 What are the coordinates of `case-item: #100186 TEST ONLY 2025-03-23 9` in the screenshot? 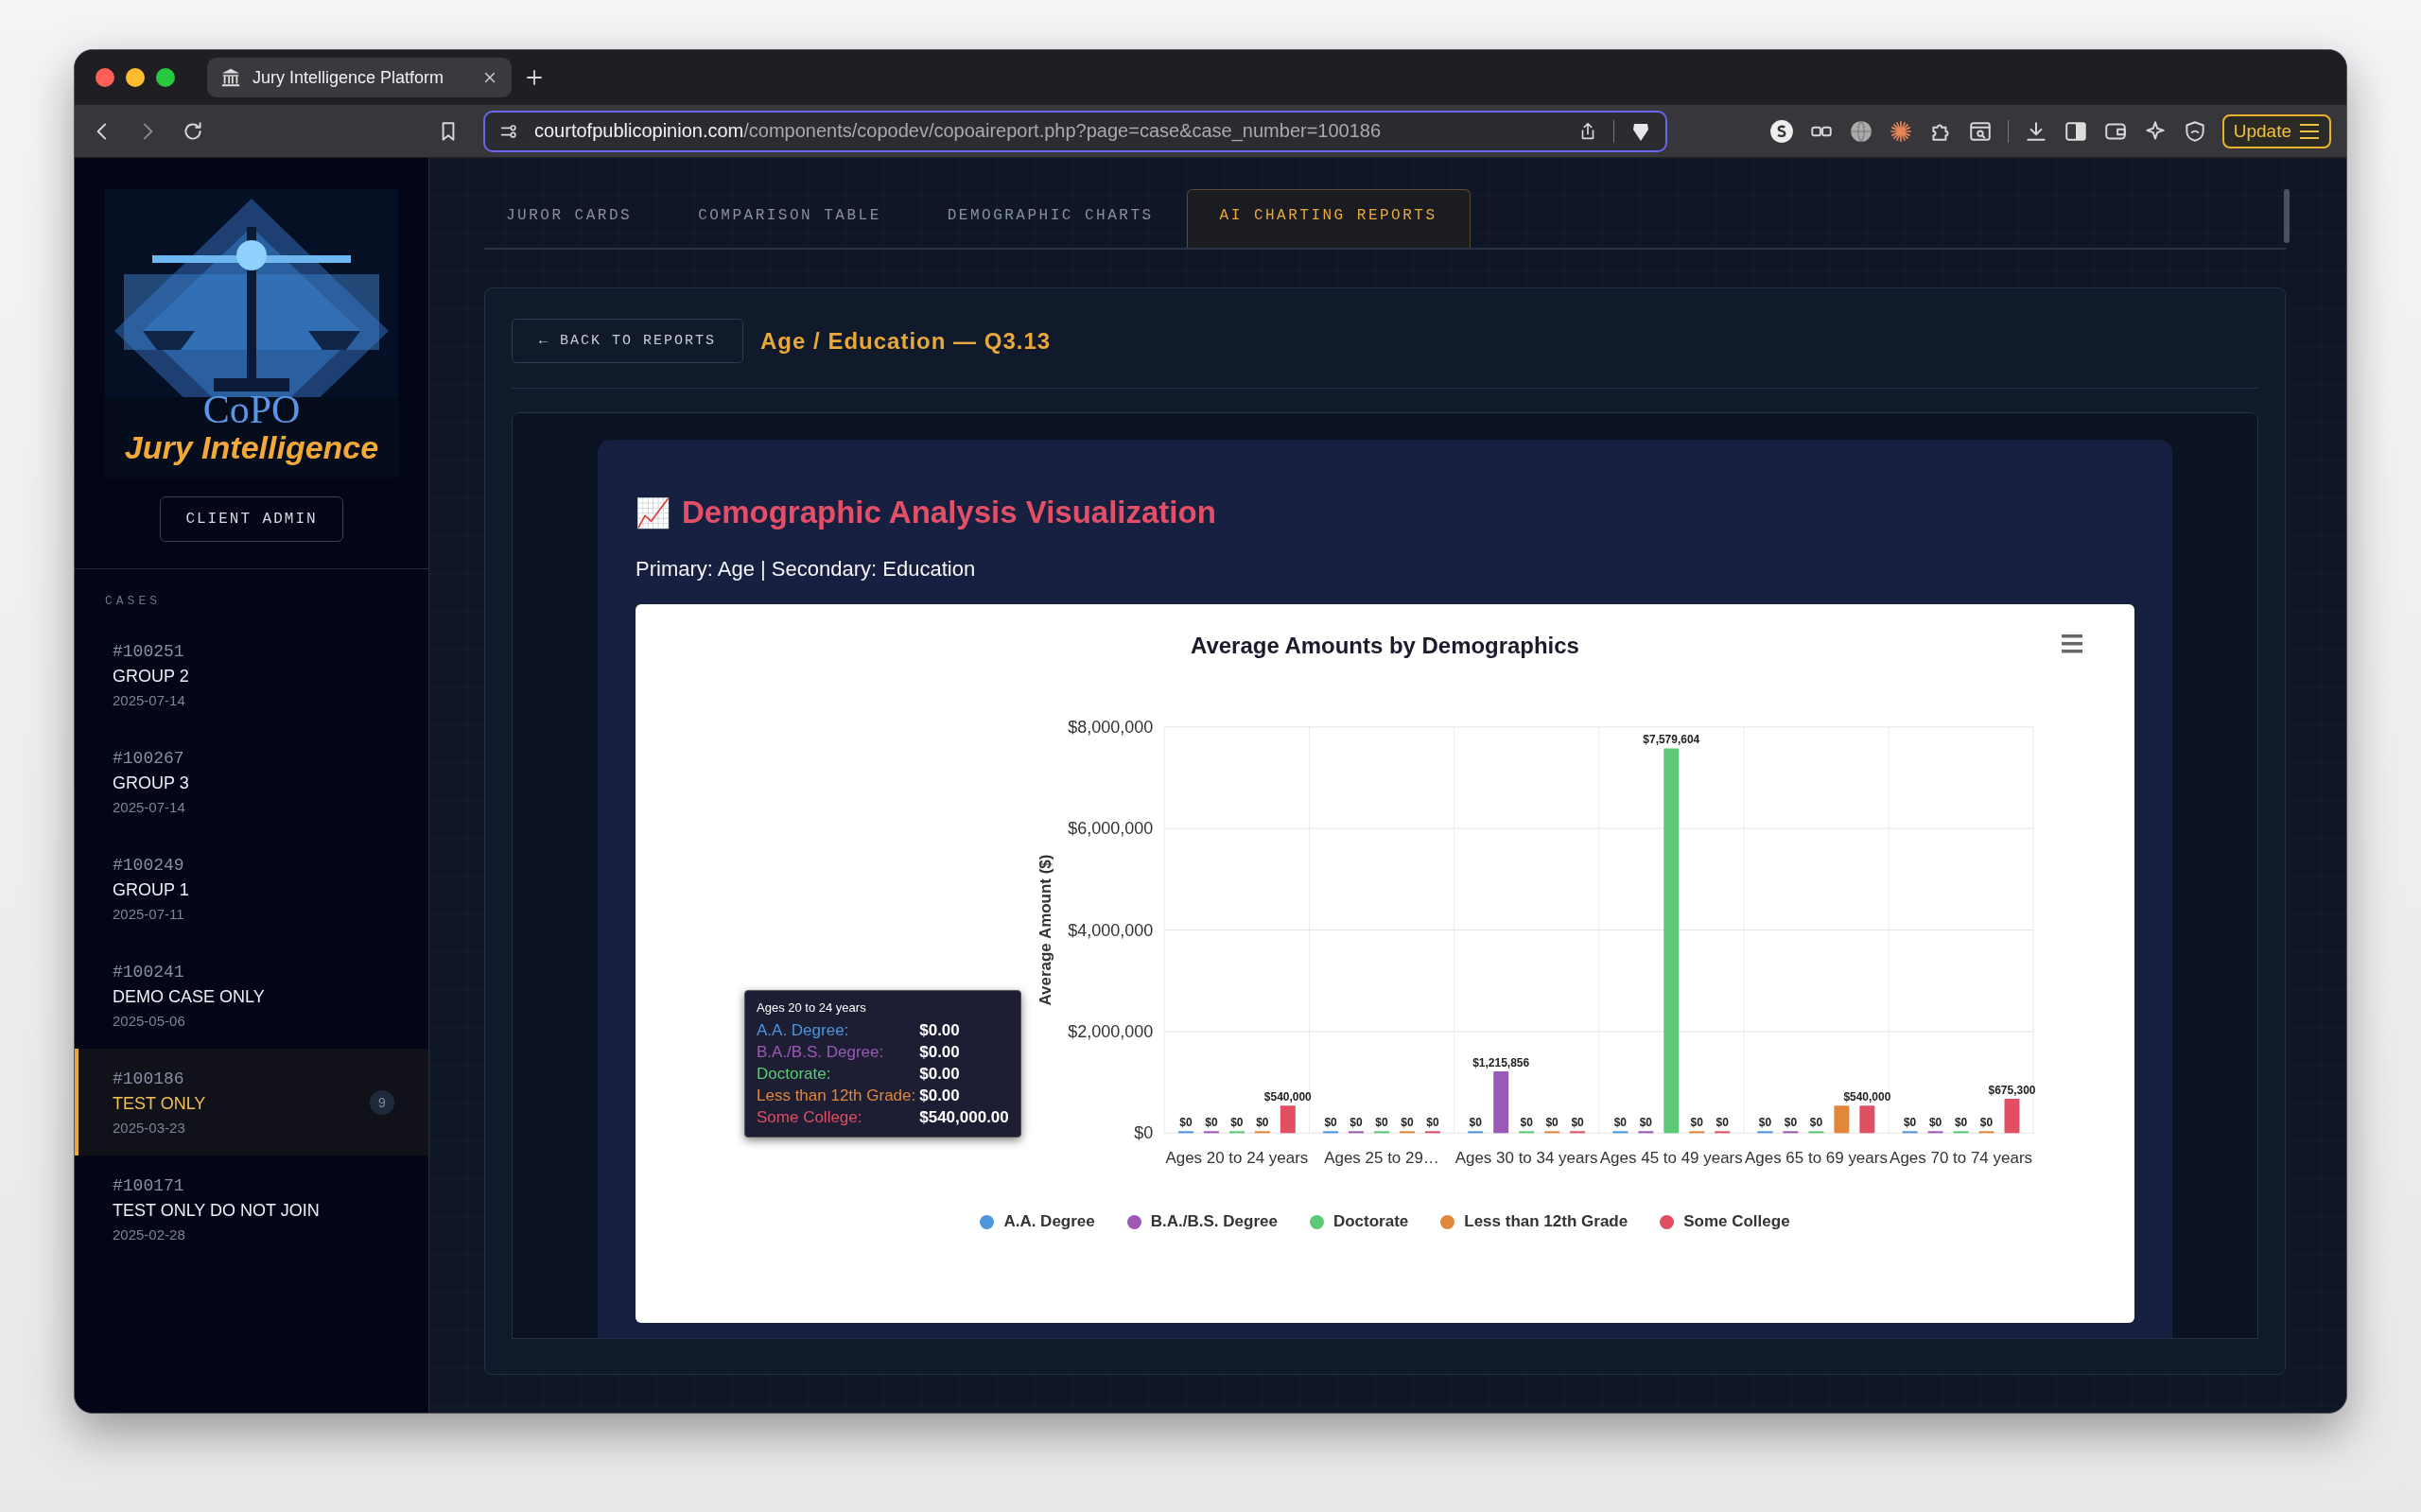 It's located at (251, 1102).